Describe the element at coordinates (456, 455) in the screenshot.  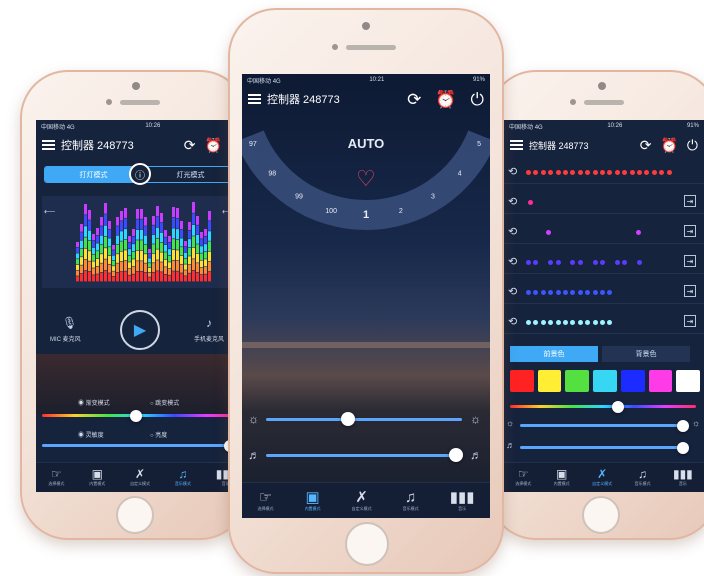
I see `speed-knob` at that location.